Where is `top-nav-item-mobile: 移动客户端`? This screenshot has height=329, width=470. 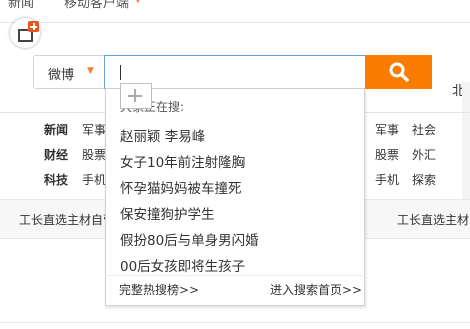 top-nav-item-mobile: 移动客户端 is located at coordinates (96, 5).